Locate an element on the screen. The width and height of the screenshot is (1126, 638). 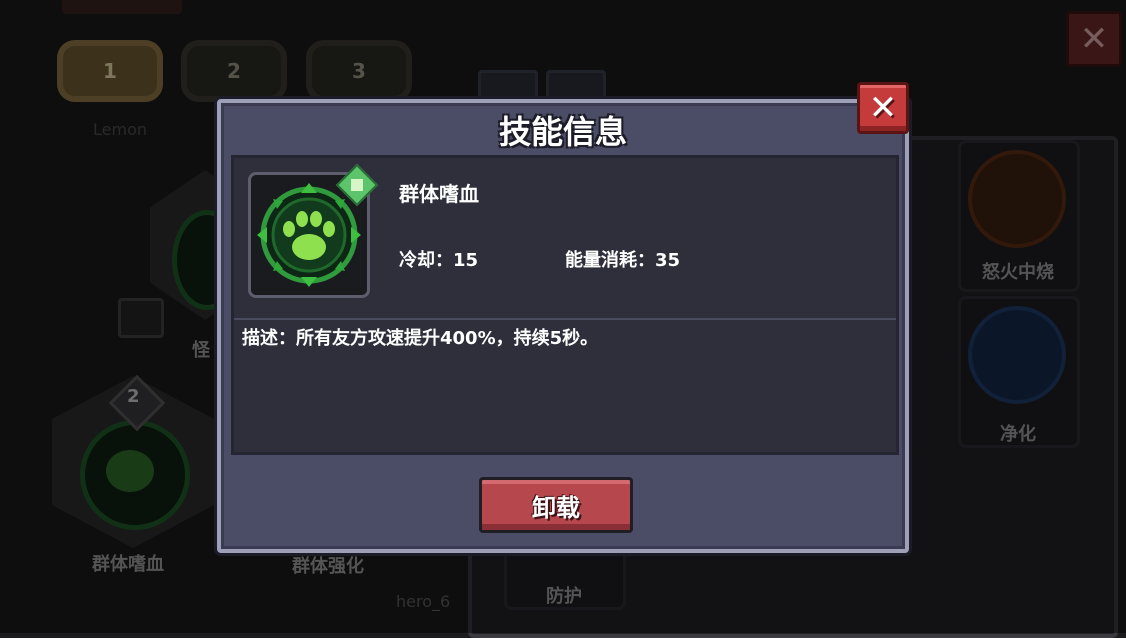
unequip-button: 卸载 is located at coordinates (556, 505).